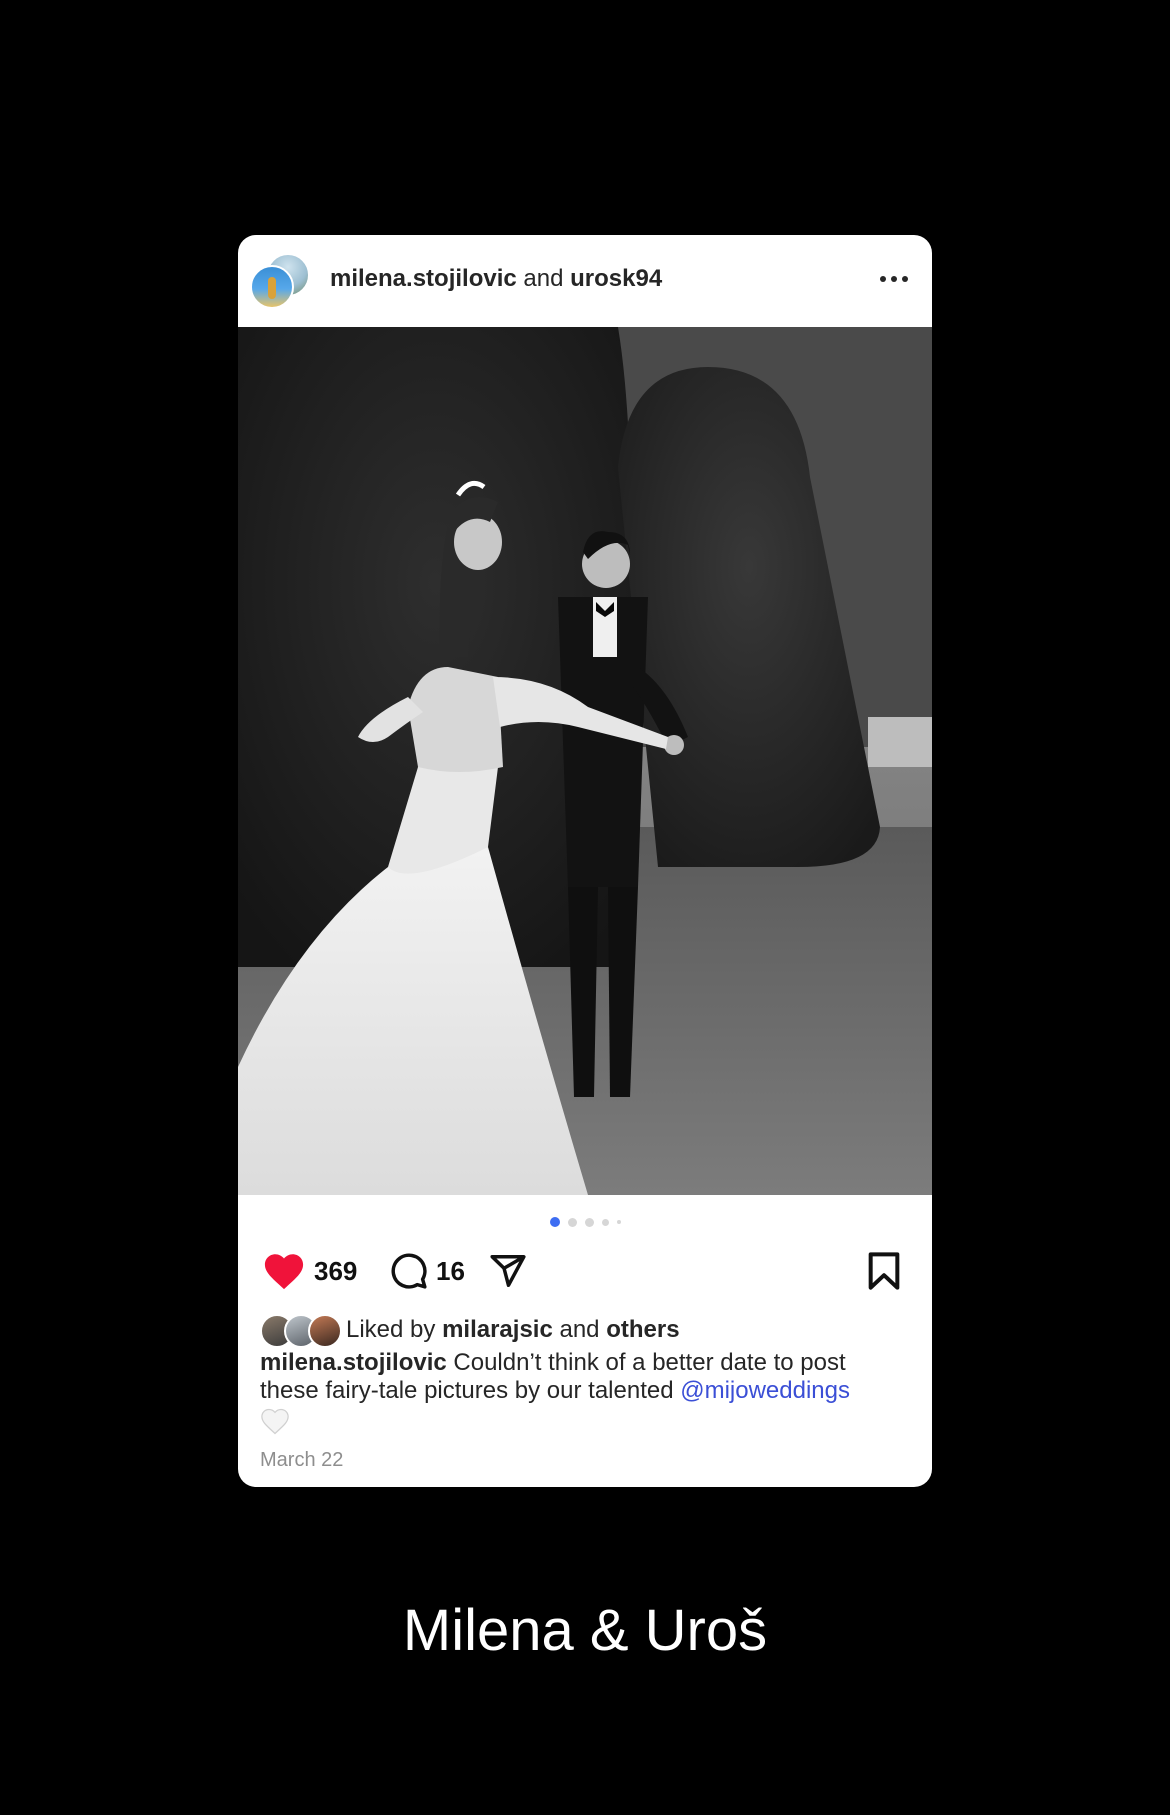 The width and height of the screenshot is (1170, 1815). I want to click on more-options-button, so click(894, 279).